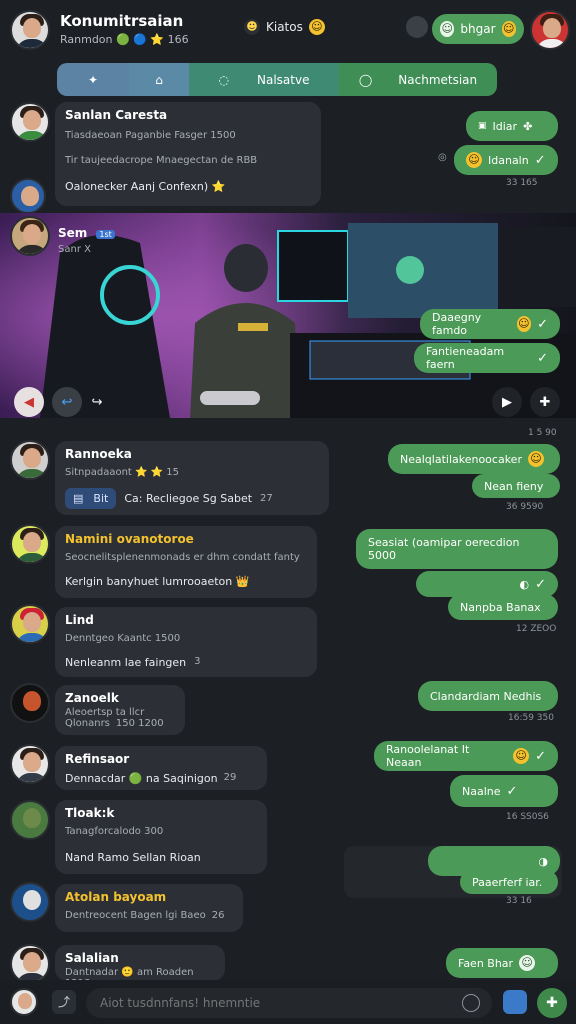  What do you see at coordinates (92, 958) in the screenshot?
I see `sender-name: Salalian` at bounding box center [92, 958].